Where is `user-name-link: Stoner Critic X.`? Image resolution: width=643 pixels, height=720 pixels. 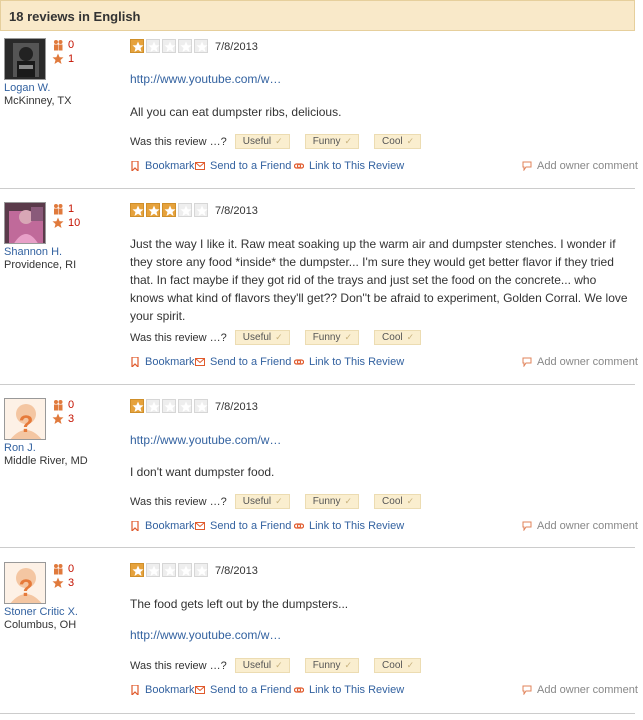
user-name-link: Stoner Critic X. is located at coordinates (41, 612).